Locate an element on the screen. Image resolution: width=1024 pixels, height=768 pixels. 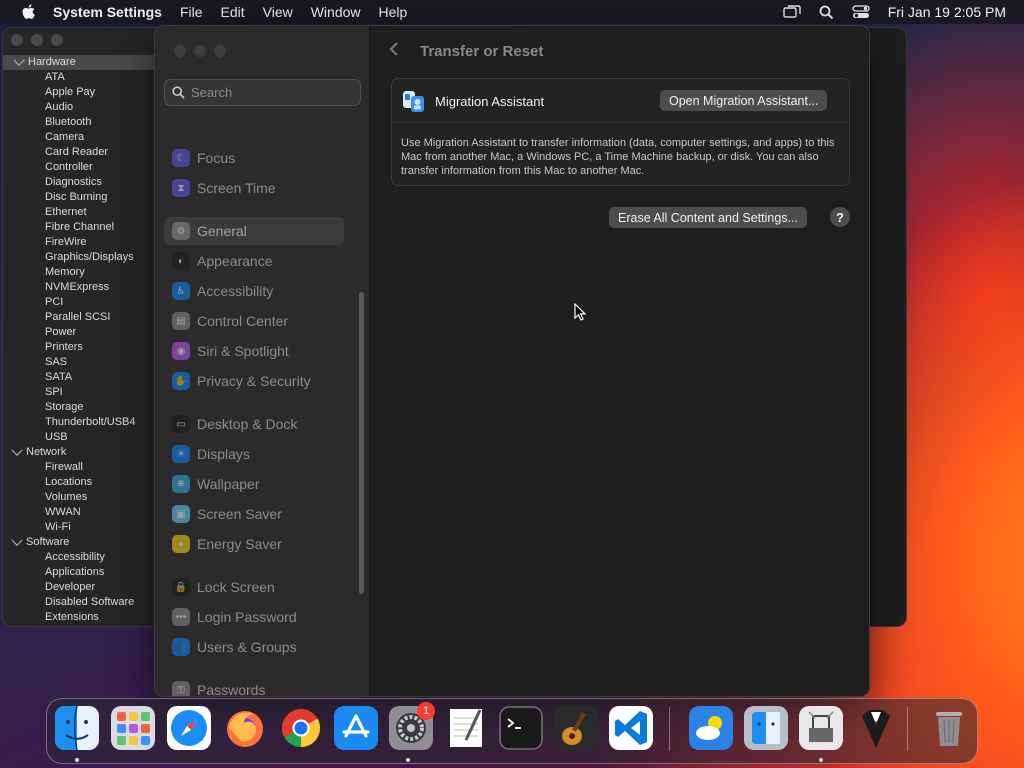
tree-item: Camera is located at coordinates (89, 137).